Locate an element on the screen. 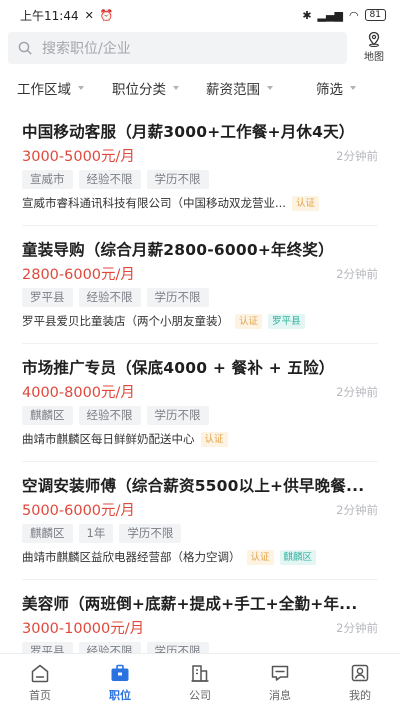  job-salary: 5000-6000元/月 is located at coordinates (78, 511).